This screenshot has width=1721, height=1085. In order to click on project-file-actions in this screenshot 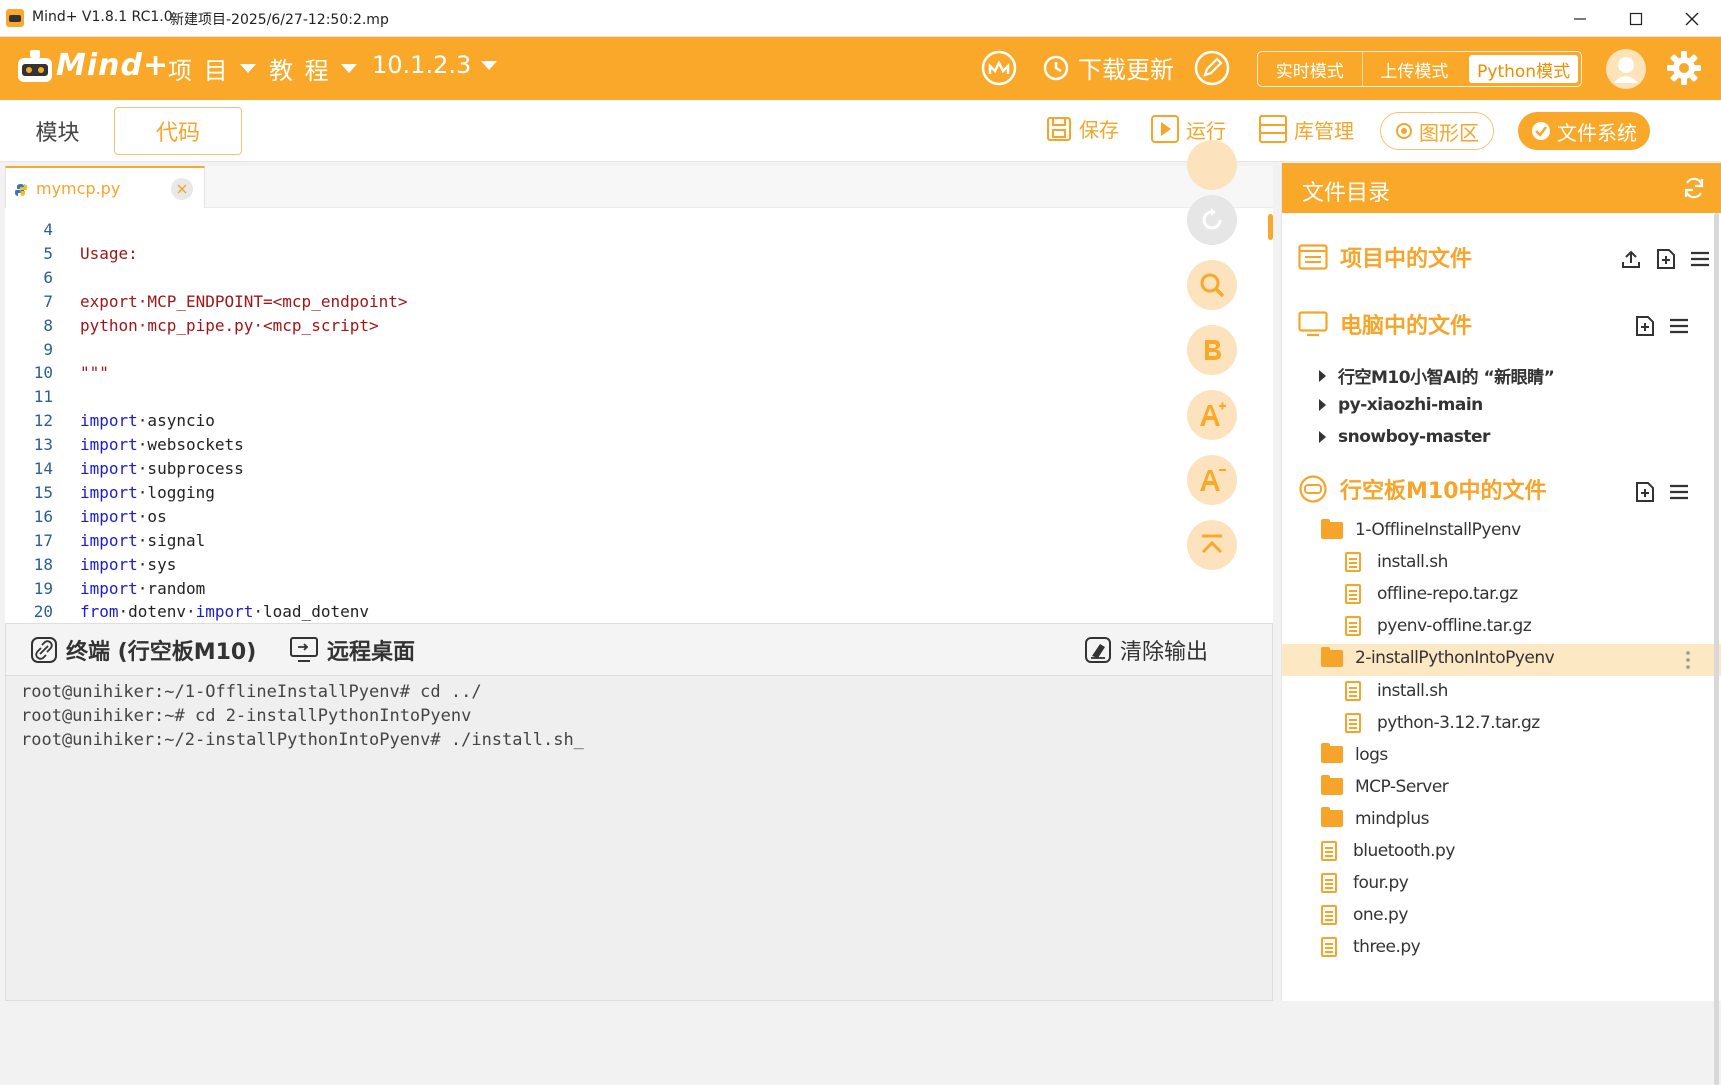, I will do `click(1665, 259)`.